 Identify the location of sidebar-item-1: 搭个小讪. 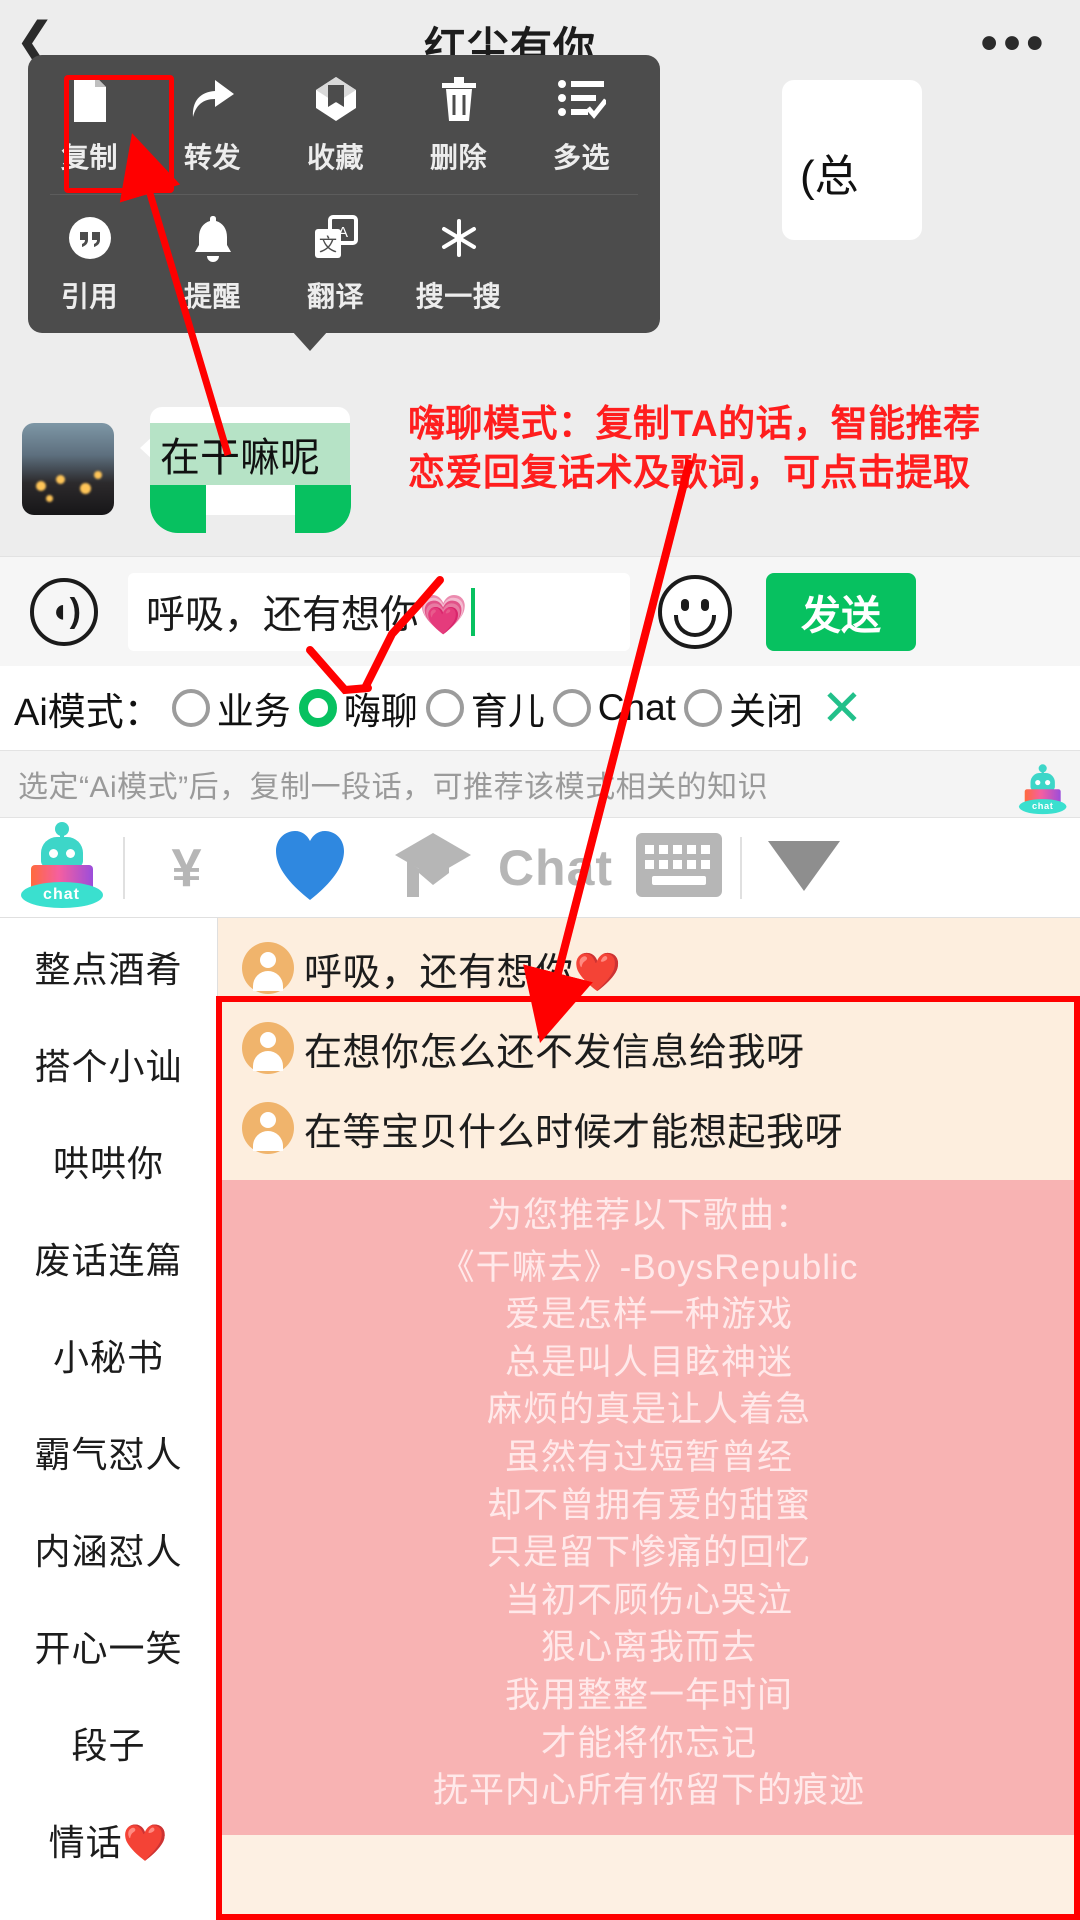
(108, 1063).